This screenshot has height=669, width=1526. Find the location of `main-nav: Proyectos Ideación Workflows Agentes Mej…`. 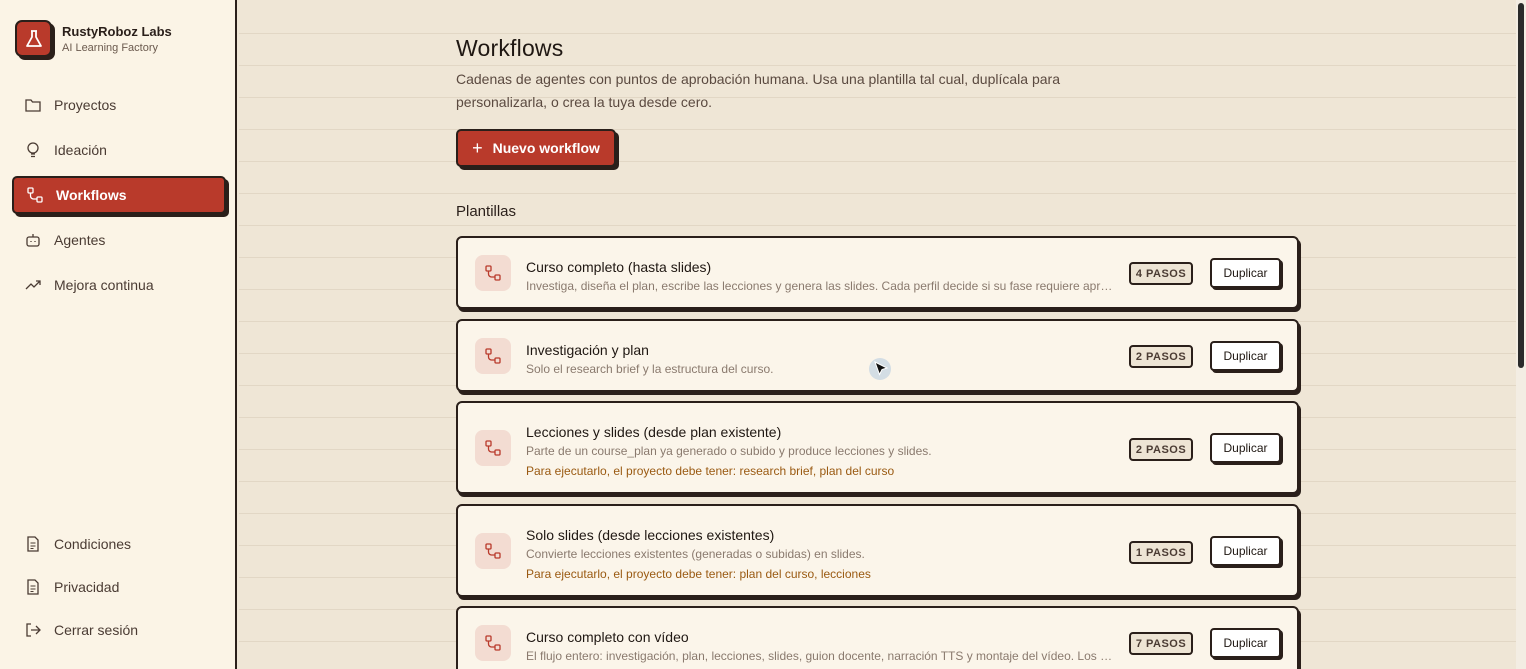

main-nav: Proyectos Ideación Workflows Agentes Mej… is located at coordinates (119, 198).